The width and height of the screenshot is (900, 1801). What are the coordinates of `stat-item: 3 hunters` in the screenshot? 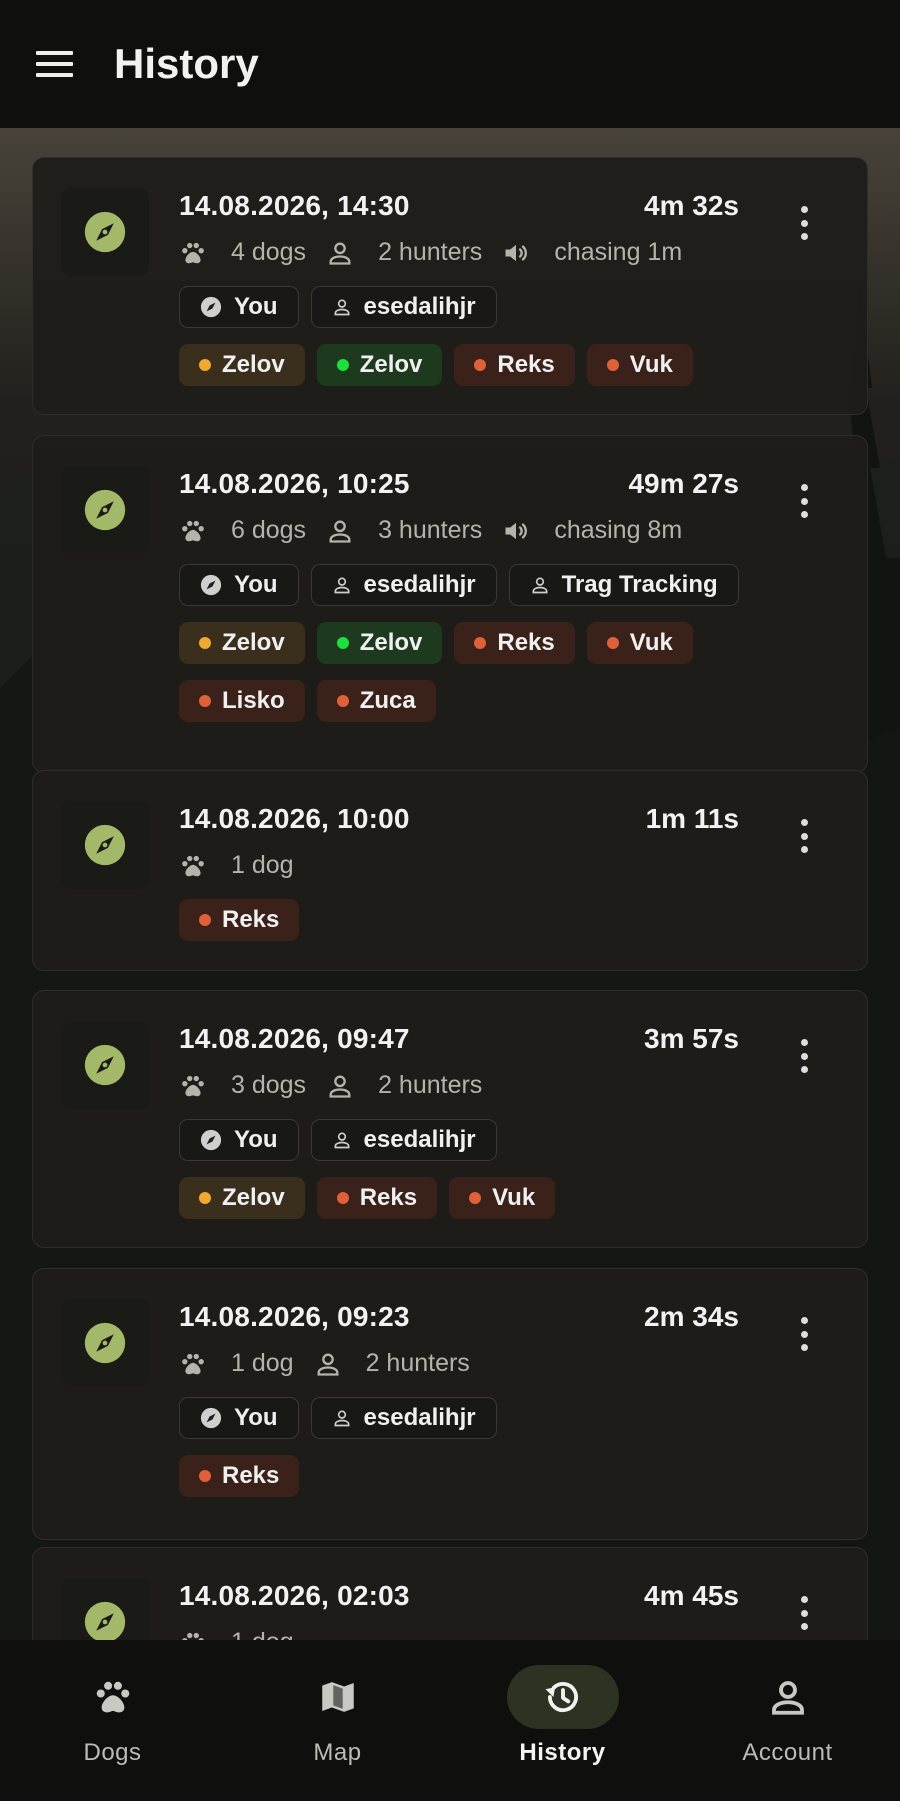 It's located at (404, 530).